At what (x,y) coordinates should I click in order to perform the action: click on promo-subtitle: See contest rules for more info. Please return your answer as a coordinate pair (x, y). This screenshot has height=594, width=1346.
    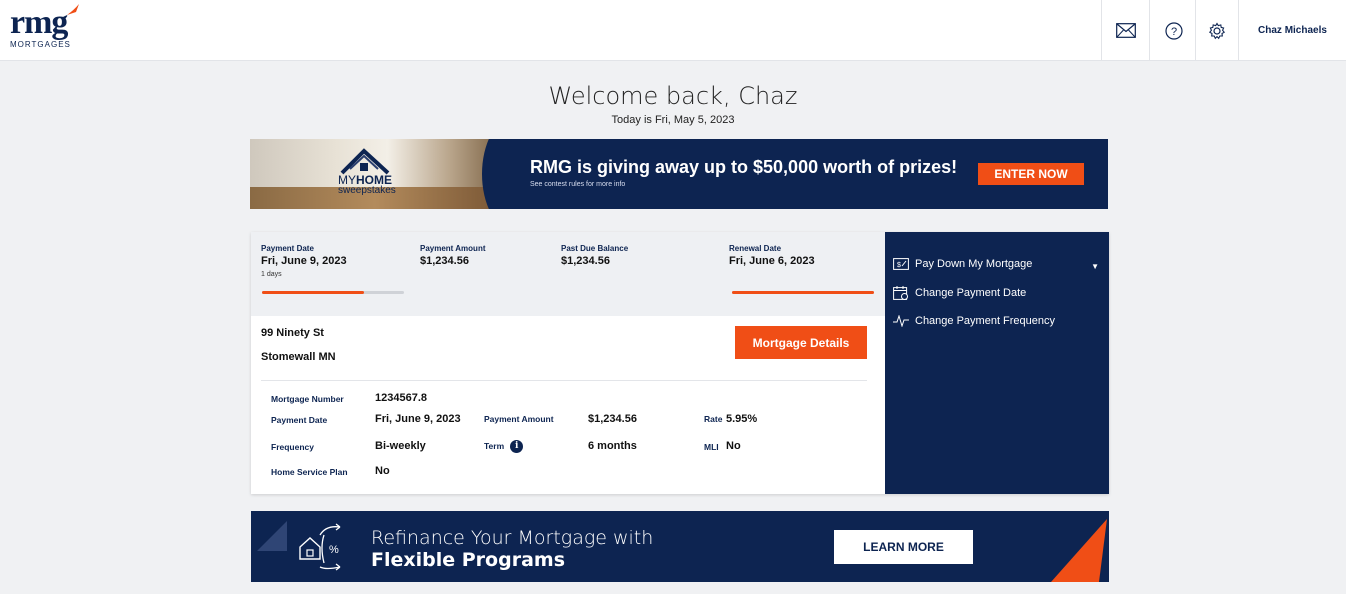
    Looking at the image, I should click on (578, 184).